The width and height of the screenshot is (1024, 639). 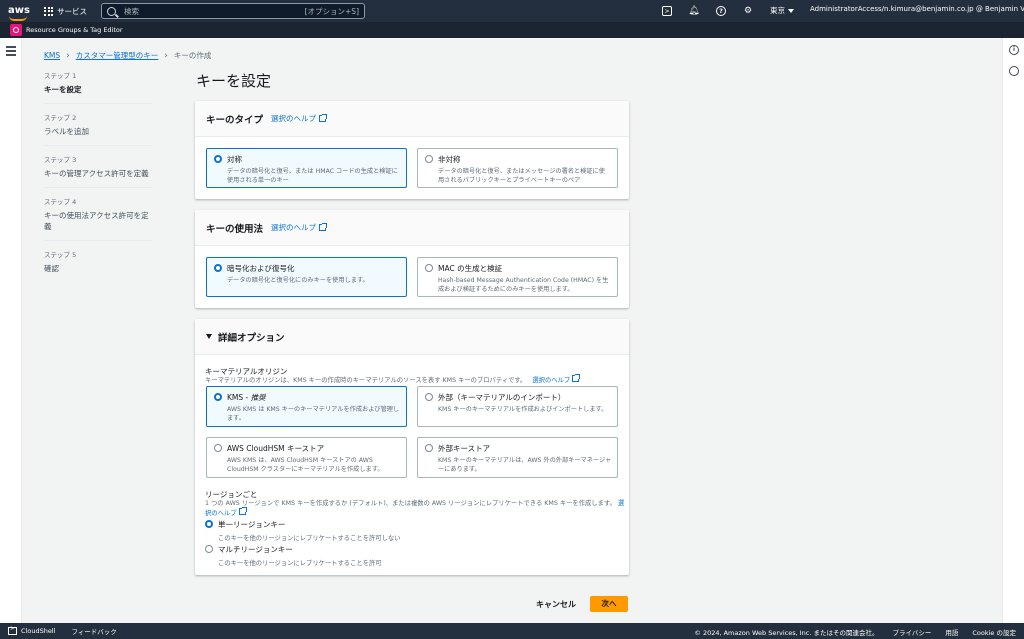 What do you see at coordinates (131, 11) in the screenshot?
I see `search-placeholder: 検索` at bounding box center [131, 11].